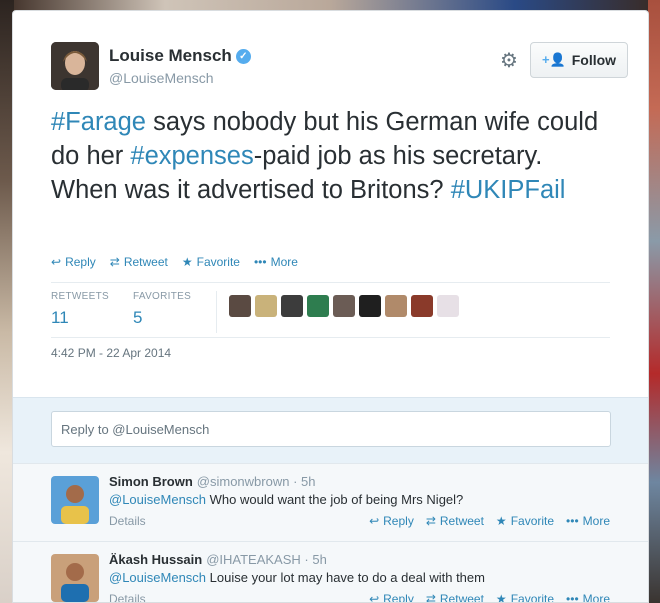 The width and height of the screenshot is (660, 603). What do you see at coordinates (75, 66) in the screenshot?
I see `author-avatar` at bounding box center [75, 66].